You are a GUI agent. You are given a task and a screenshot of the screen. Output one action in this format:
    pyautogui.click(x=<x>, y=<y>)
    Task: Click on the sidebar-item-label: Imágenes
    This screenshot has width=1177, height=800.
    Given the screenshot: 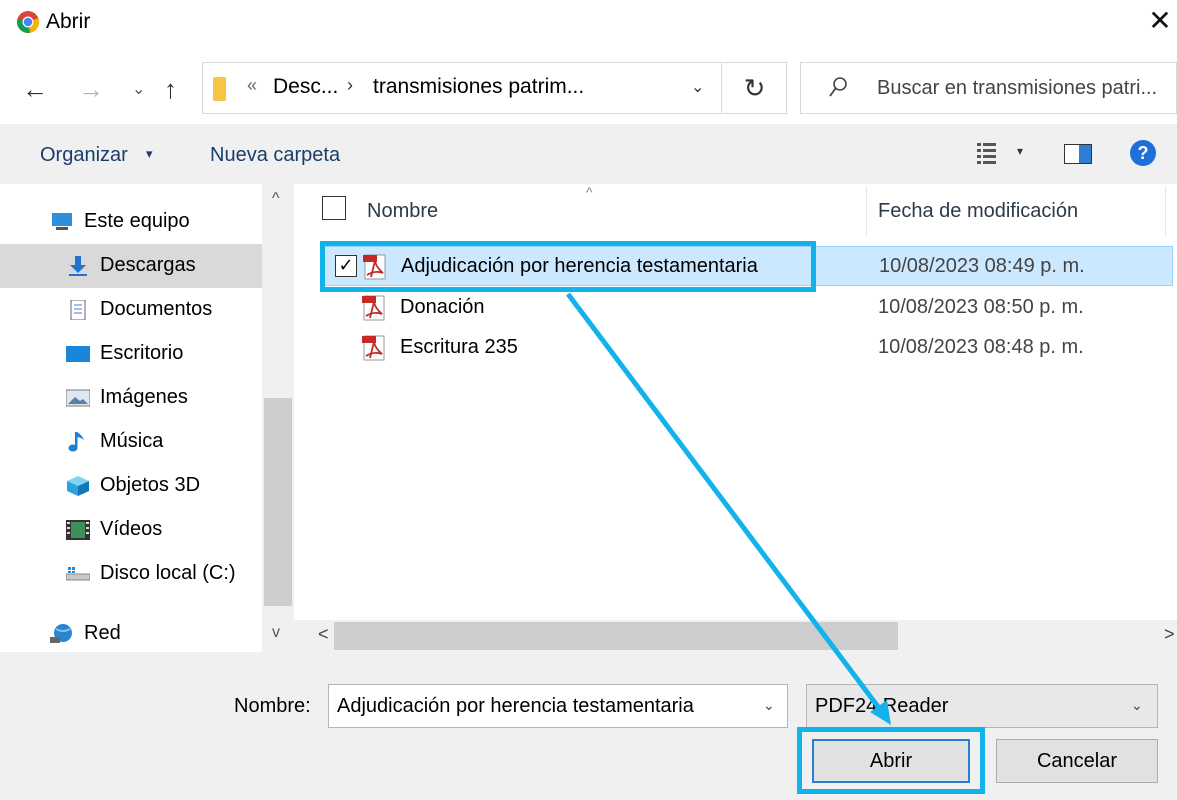 What is the action you would take?
    pyautogui.click(x=144, y=397)
    